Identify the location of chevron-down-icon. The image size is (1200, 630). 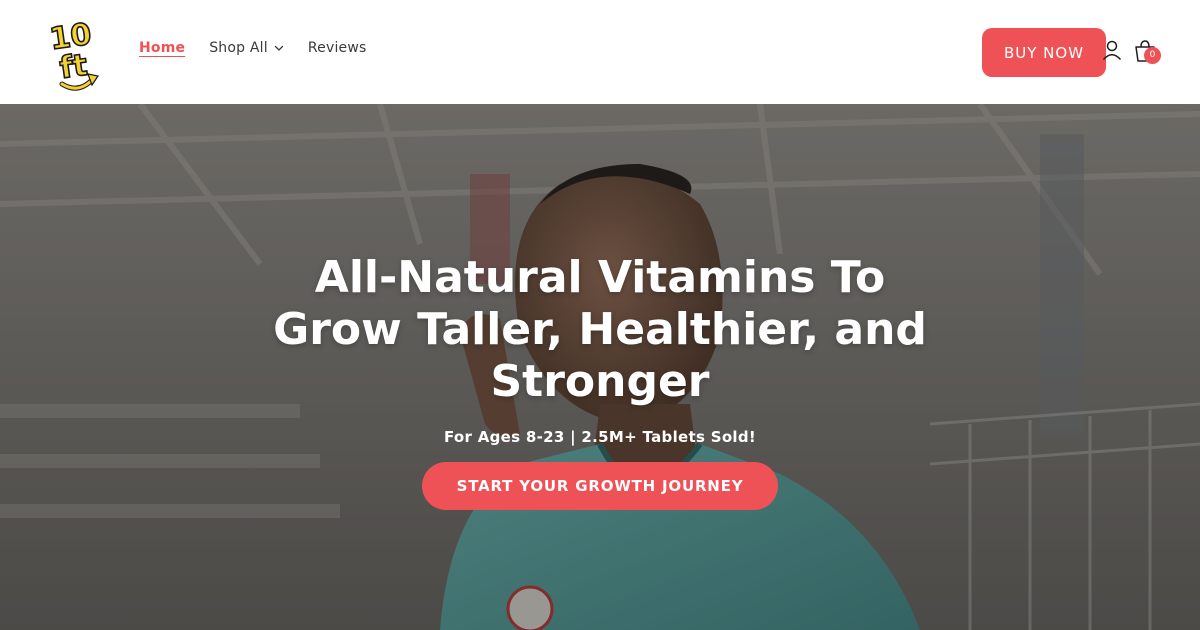
(278, 48).